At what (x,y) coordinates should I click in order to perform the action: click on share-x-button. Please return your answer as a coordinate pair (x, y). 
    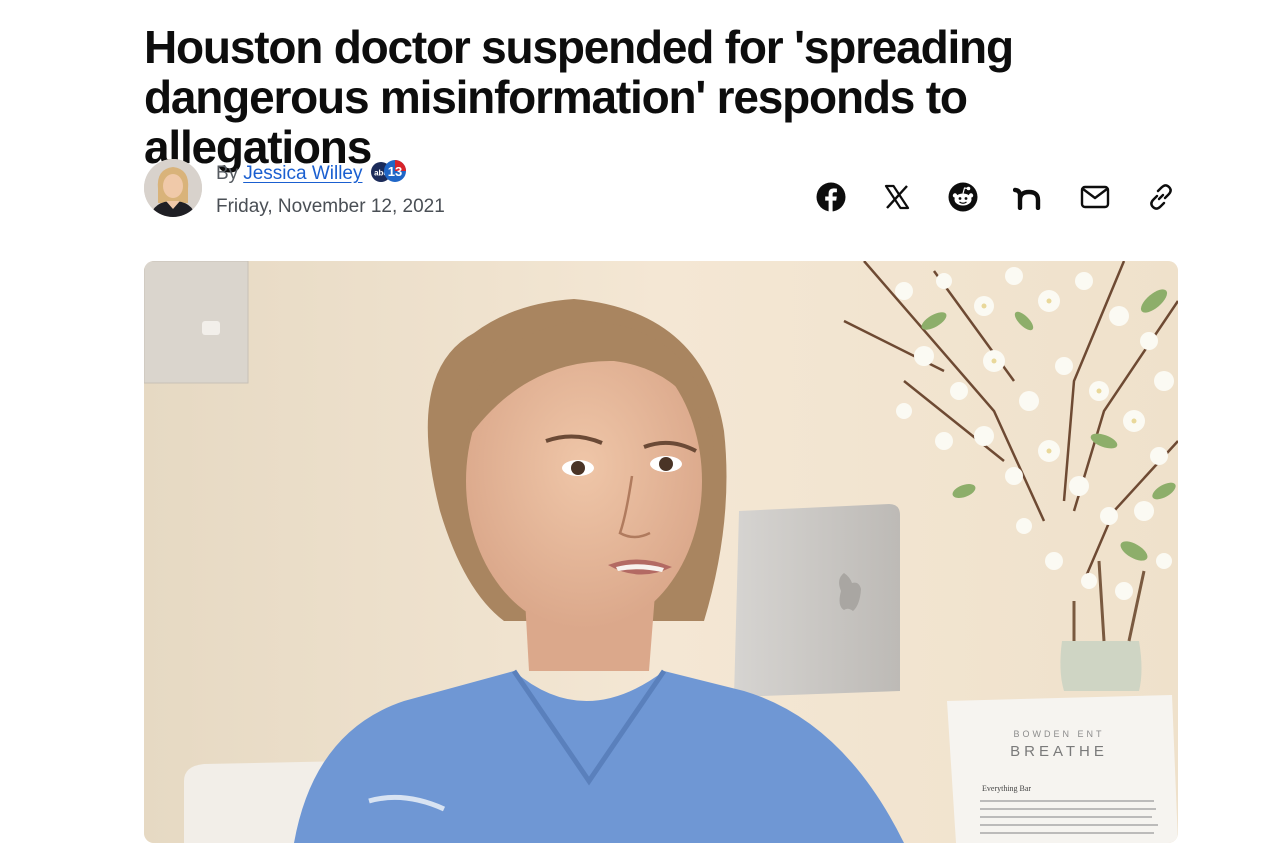
    Looking at the image, I should click on (897, 199).